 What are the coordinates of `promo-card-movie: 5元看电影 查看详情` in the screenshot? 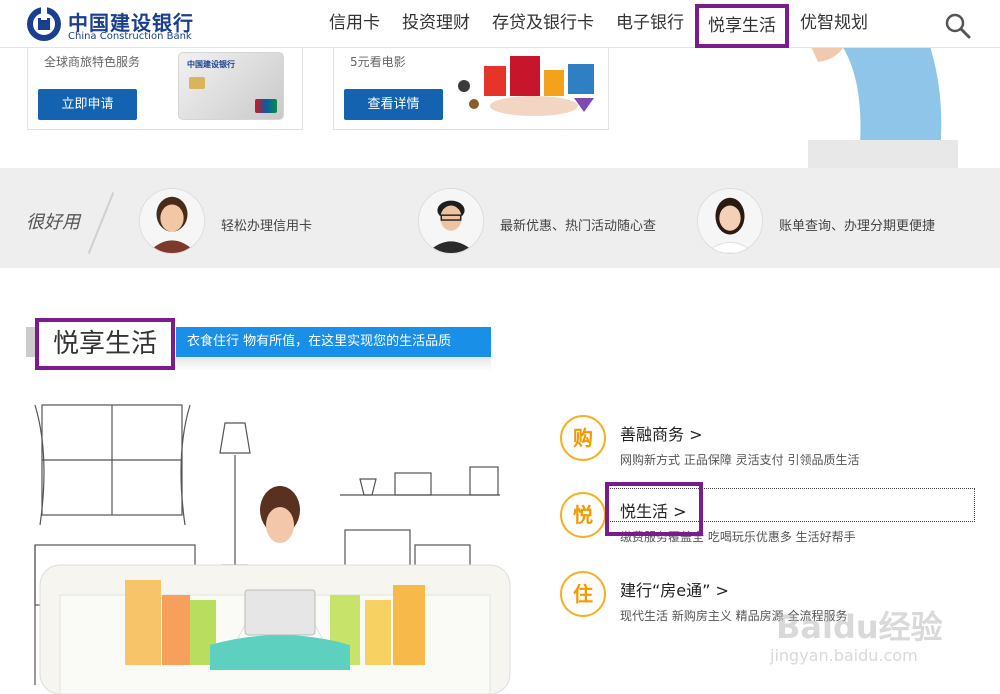 It's located at (471, 85).